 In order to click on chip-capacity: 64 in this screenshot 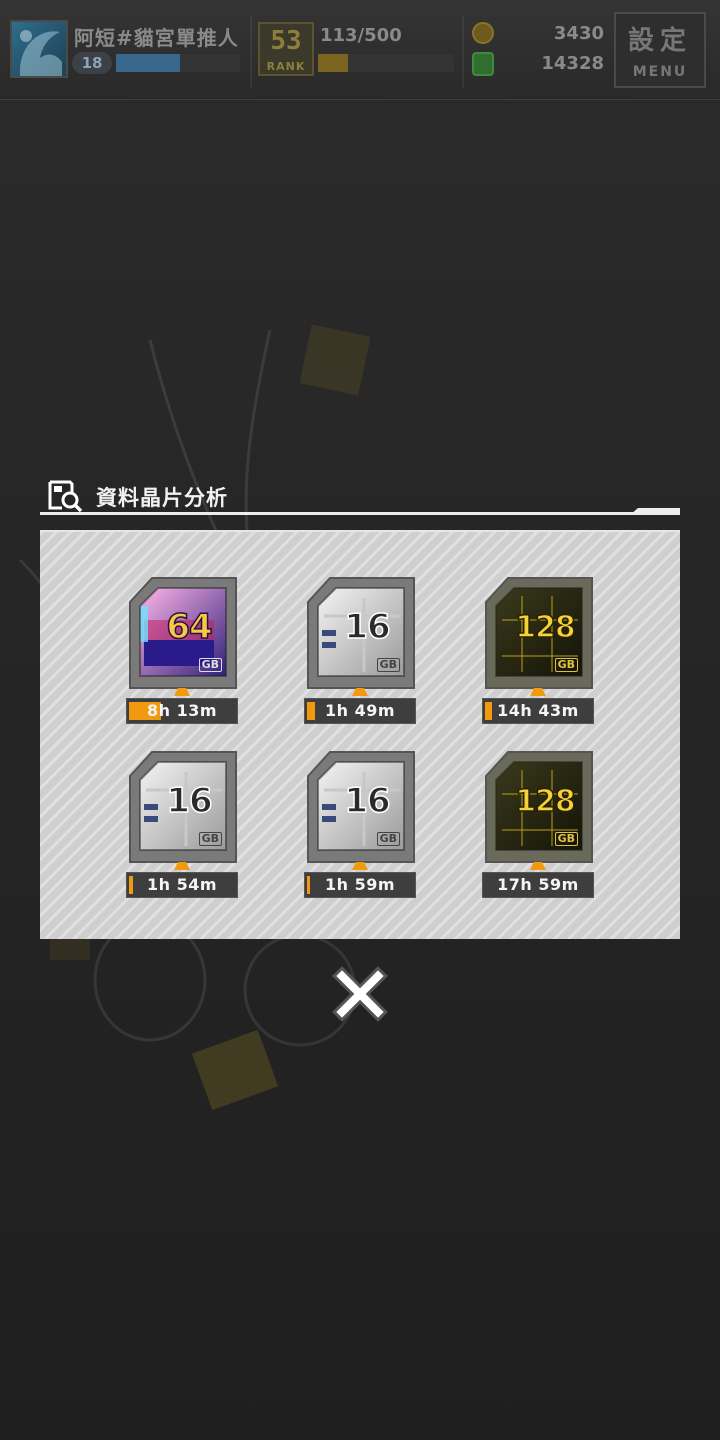, I will do `click(190, 627)`.